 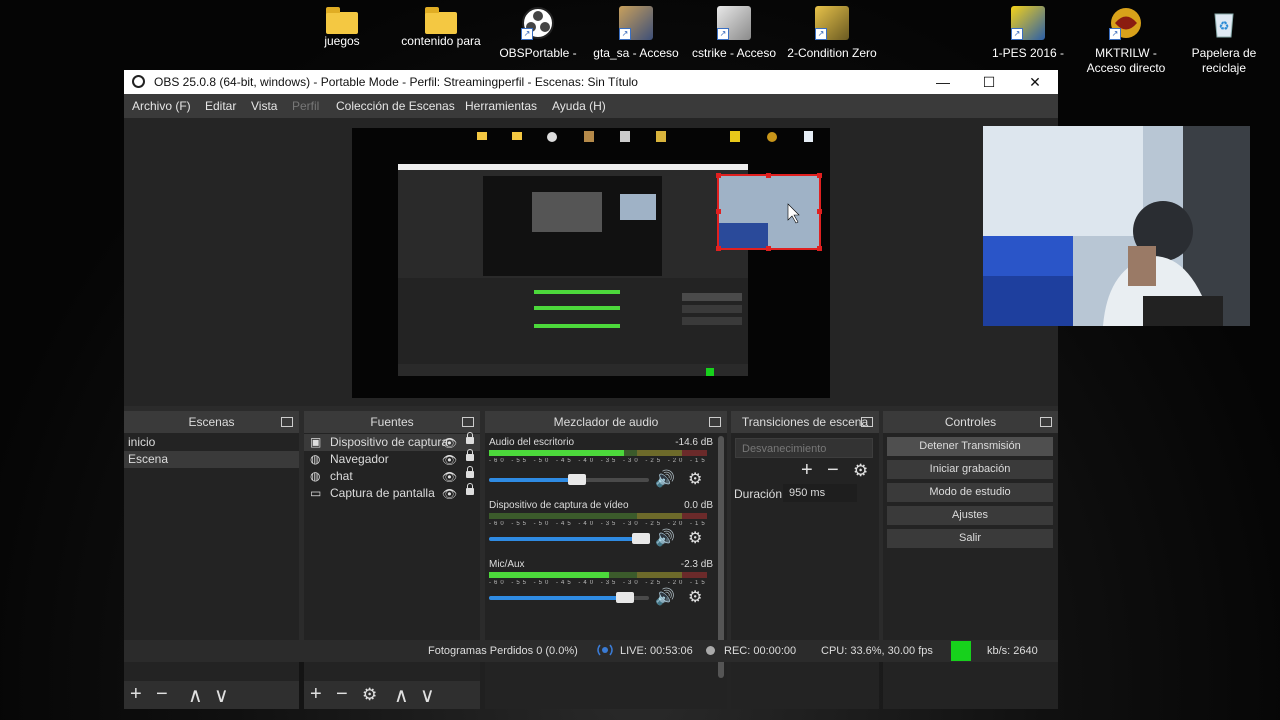 What do you see at coordinates (970, 446) in the screenshot?
I see `stop-streaming-button: Detener Transmisión` at bounding box center [970, 446].